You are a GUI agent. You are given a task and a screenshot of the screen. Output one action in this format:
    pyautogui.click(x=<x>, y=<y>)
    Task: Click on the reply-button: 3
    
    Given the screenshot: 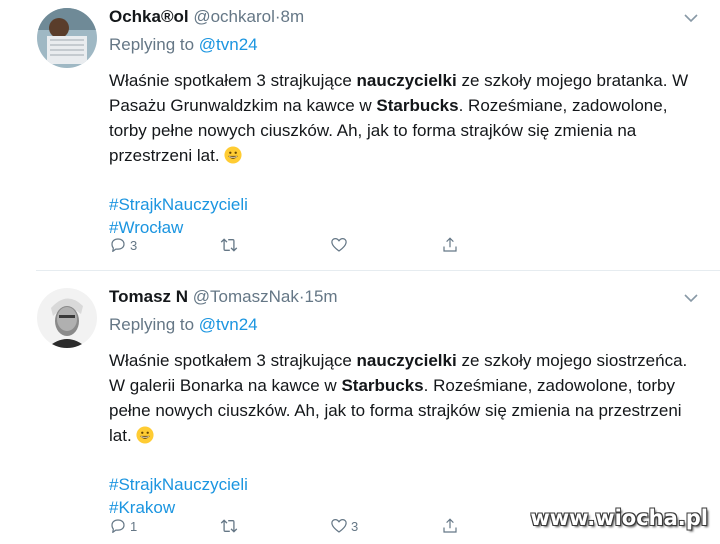 What is the action you would take?
    pyautogui.click(x=123, y=245)
    